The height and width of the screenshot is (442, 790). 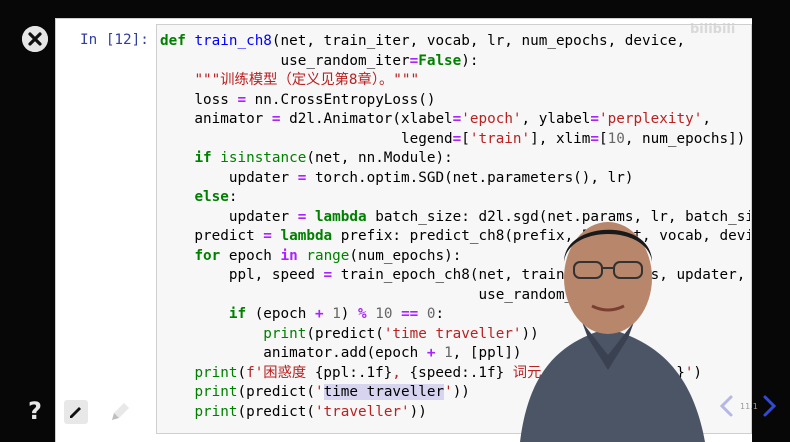 What do you see at coordinates (455, 81) in the screenshot?
I see `code-line: """训练模型（定义见第8章）。"""` at bounding box center [455, 81].